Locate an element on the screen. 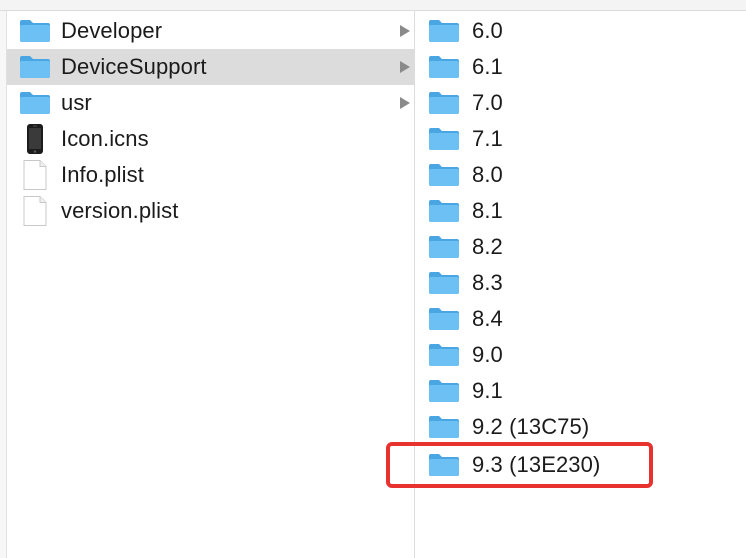  item-label: 9.1 is located at coordinates (487, 390).